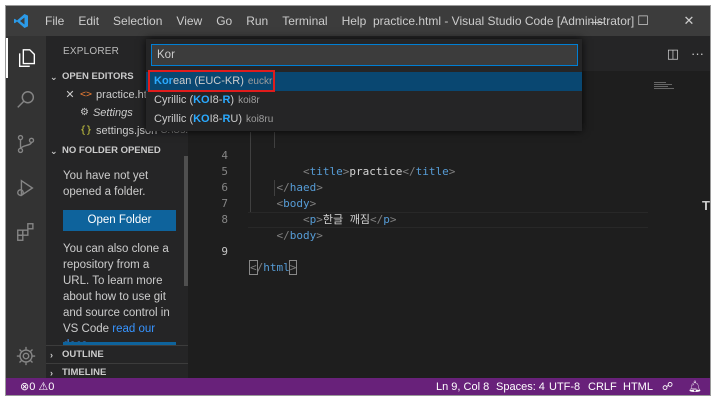 The width and height of the screenshot is (715, 401). Describe the element at coordinates (364, 100) in the screenshot. I see `encoding-option-koi8r: Cyrillic (KOI8-R) koi8r` at that location.